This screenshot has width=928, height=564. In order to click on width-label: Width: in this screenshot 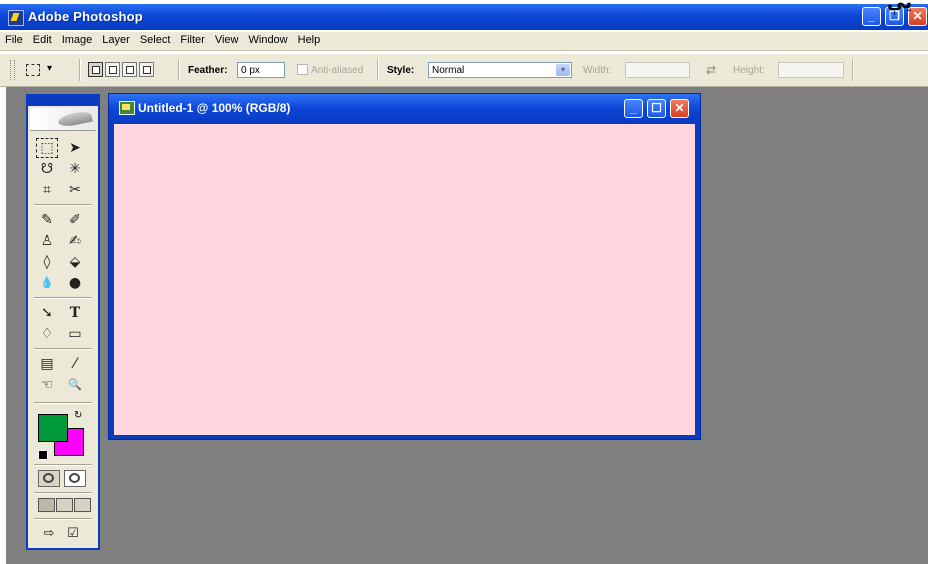, I will do `click(597, 70)`.